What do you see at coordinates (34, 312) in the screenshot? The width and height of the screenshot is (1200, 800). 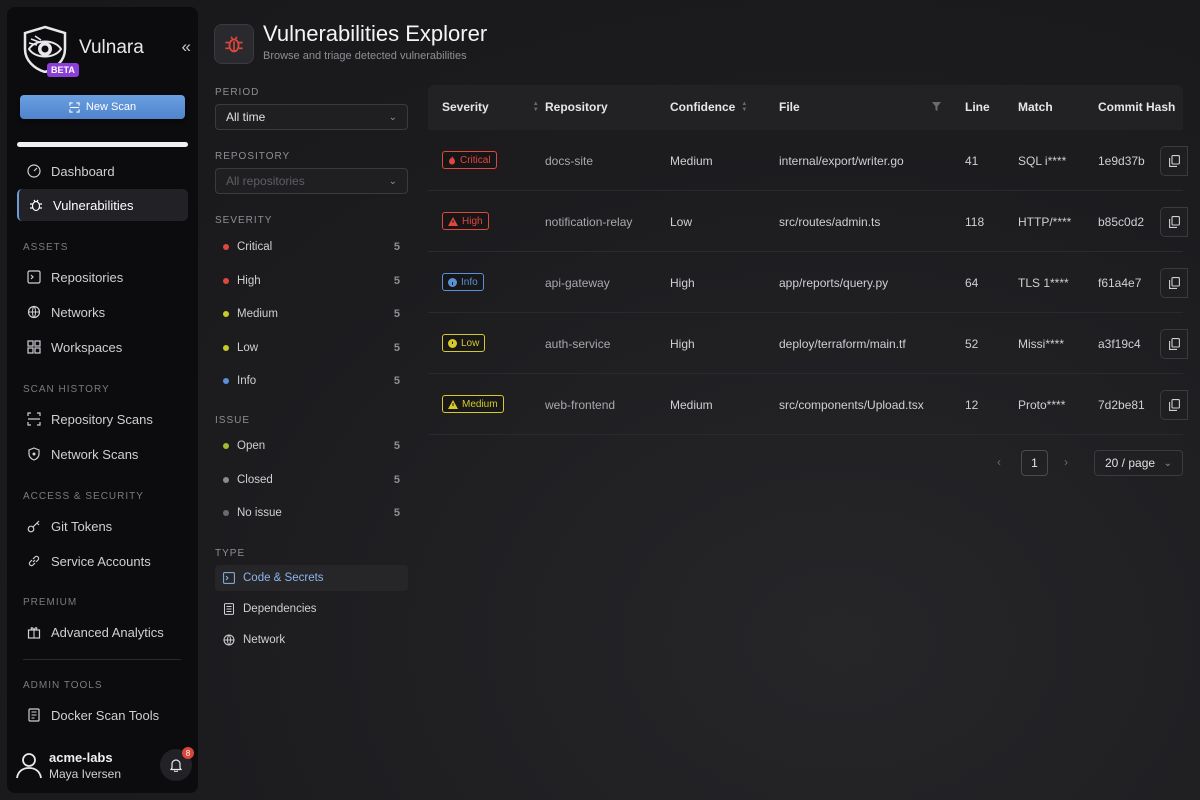 I see `network-icon` at bounding box center [34, 312].